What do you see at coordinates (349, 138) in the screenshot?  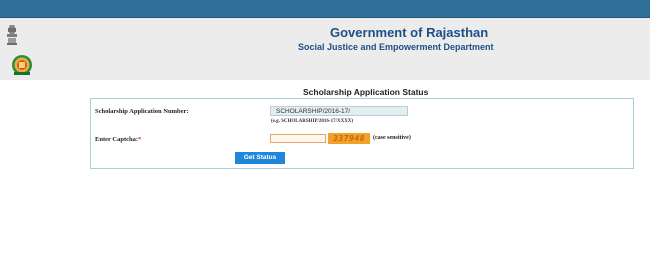 I see `captcha-image: 337948` at bounding box center [349, 138].